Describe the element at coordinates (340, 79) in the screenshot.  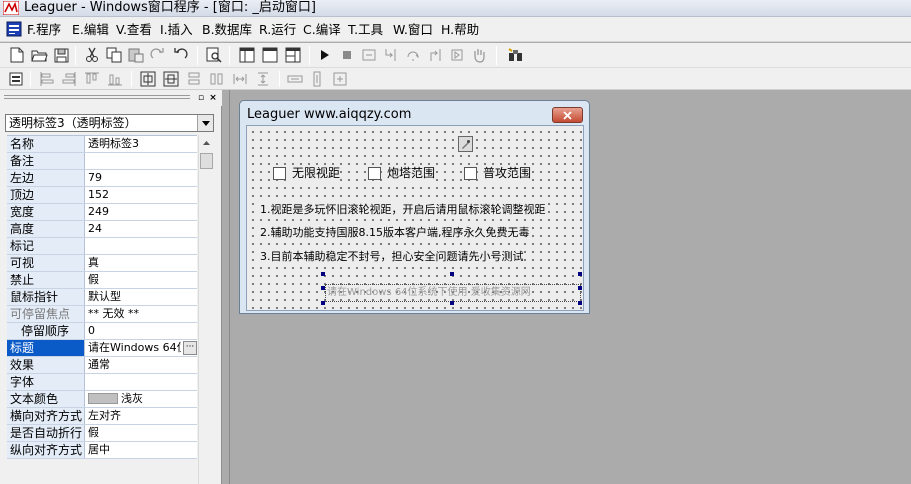
I see `size-icon` at that location.